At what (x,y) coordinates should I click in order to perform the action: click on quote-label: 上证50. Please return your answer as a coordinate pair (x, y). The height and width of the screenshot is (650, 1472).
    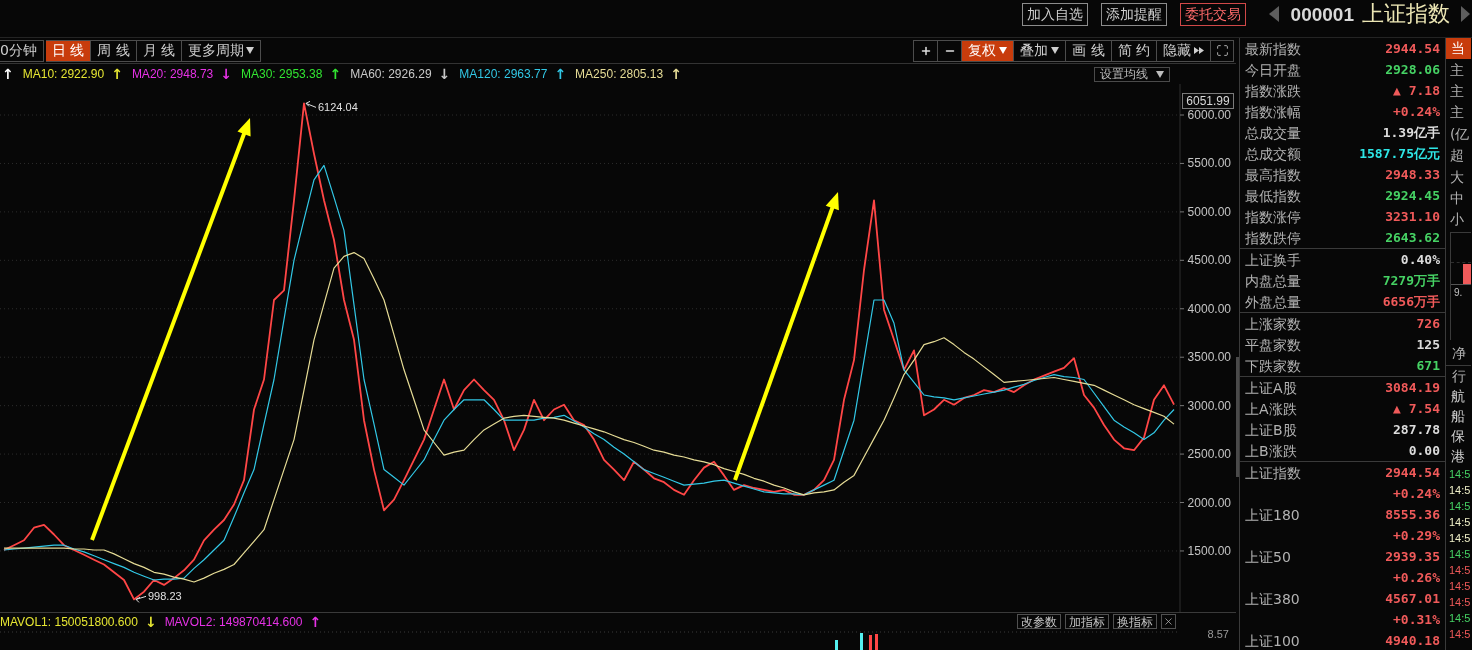
    Looking at the image, I should click on (1268, 556).